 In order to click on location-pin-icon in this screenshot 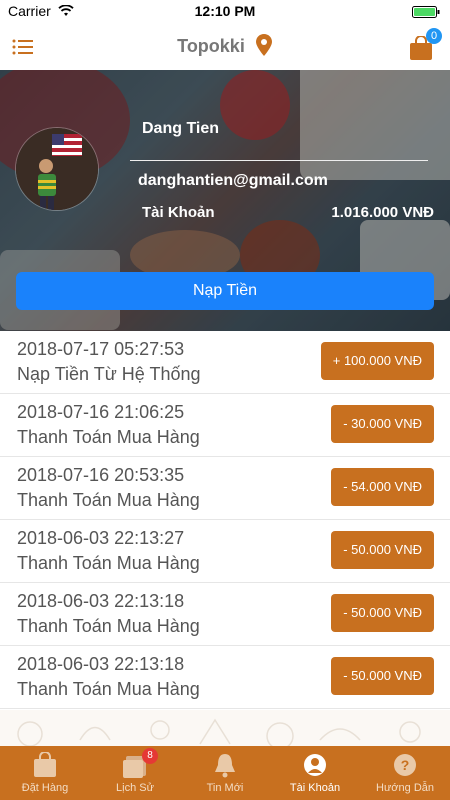, I will do `click(264, 47)`.